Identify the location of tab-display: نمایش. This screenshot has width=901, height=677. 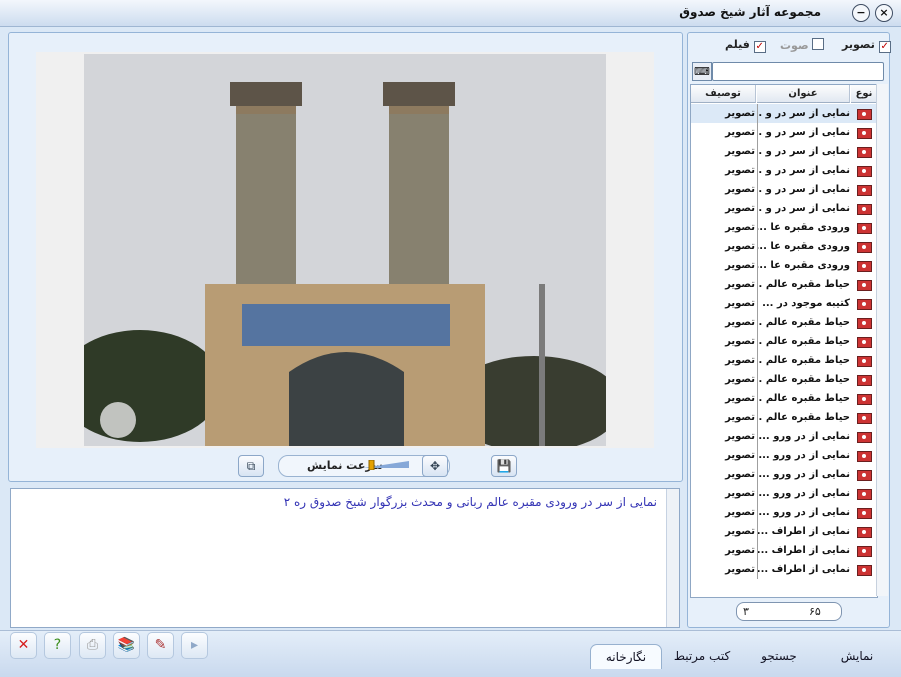
(857, 656).